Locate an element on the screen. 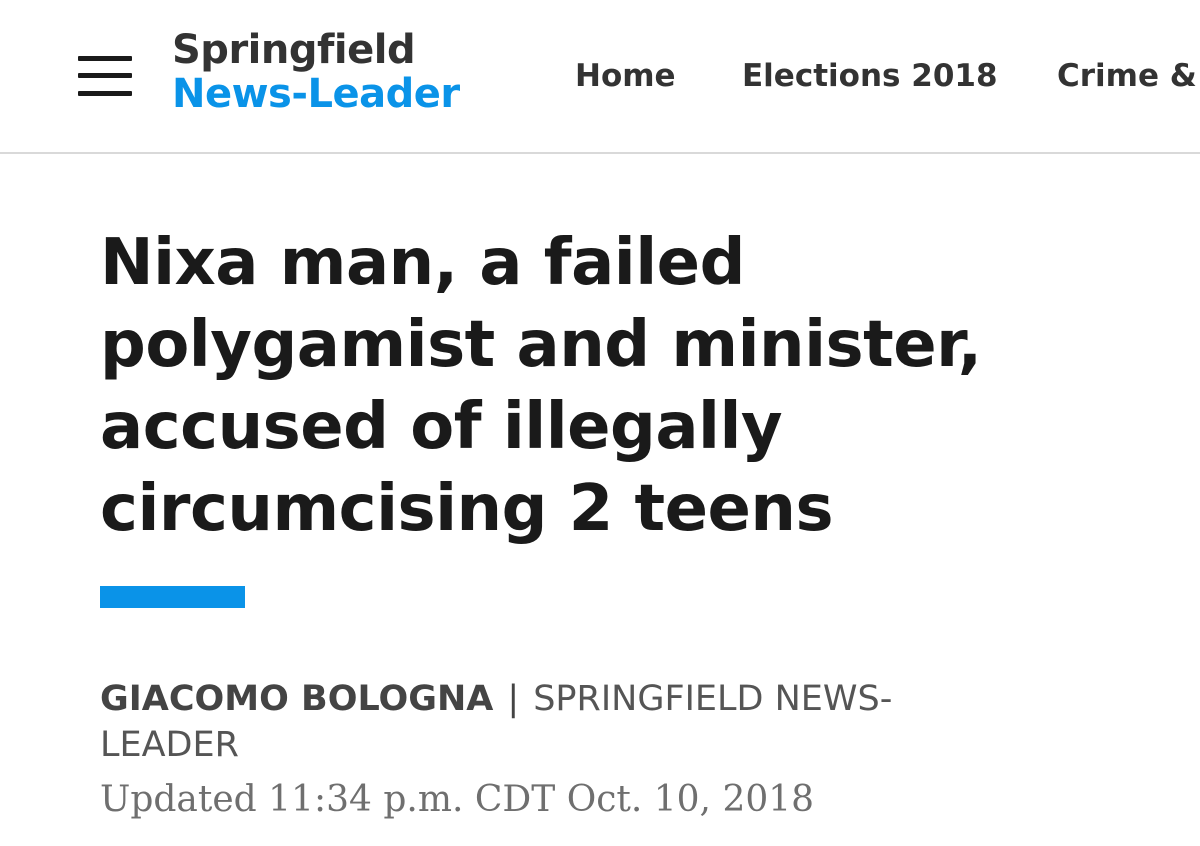 This screenshot has width=1200, height=846. main-nav: Home Elections 2018 Crime & Courts is located at coordinates (600, 76).